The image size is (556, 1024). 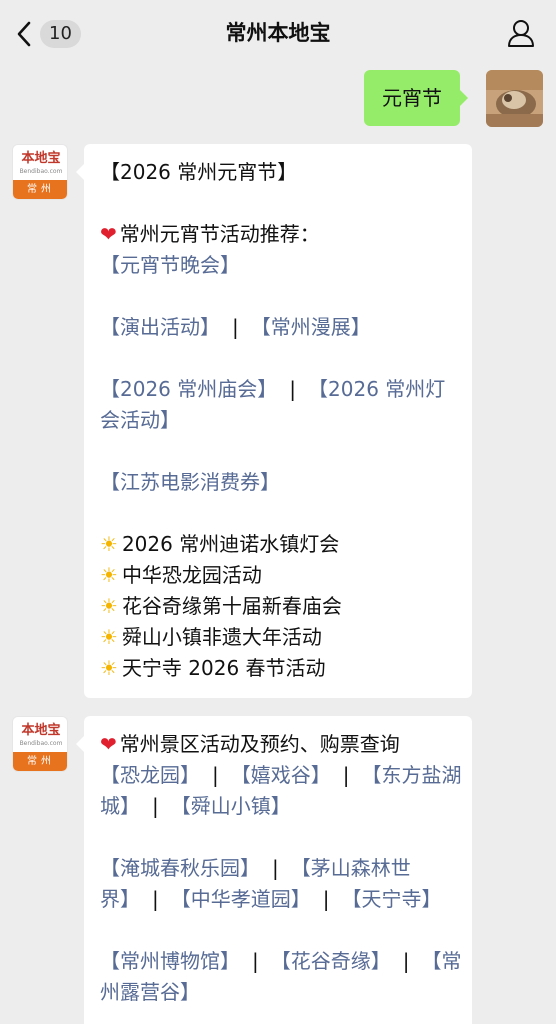 I want to click on chat-title: 常州本地宝, so click(x=278, y=33).